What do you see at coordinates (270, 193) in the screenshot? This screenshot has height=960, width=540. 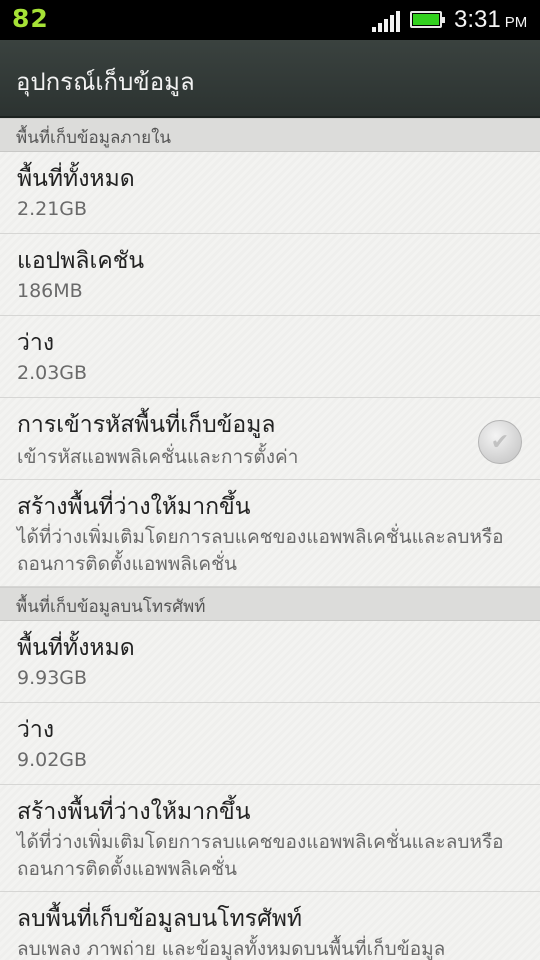 I see `internal-total-item: พื้นที่ทั้งหมด 2.21GB` at bounding box center [270, 193].